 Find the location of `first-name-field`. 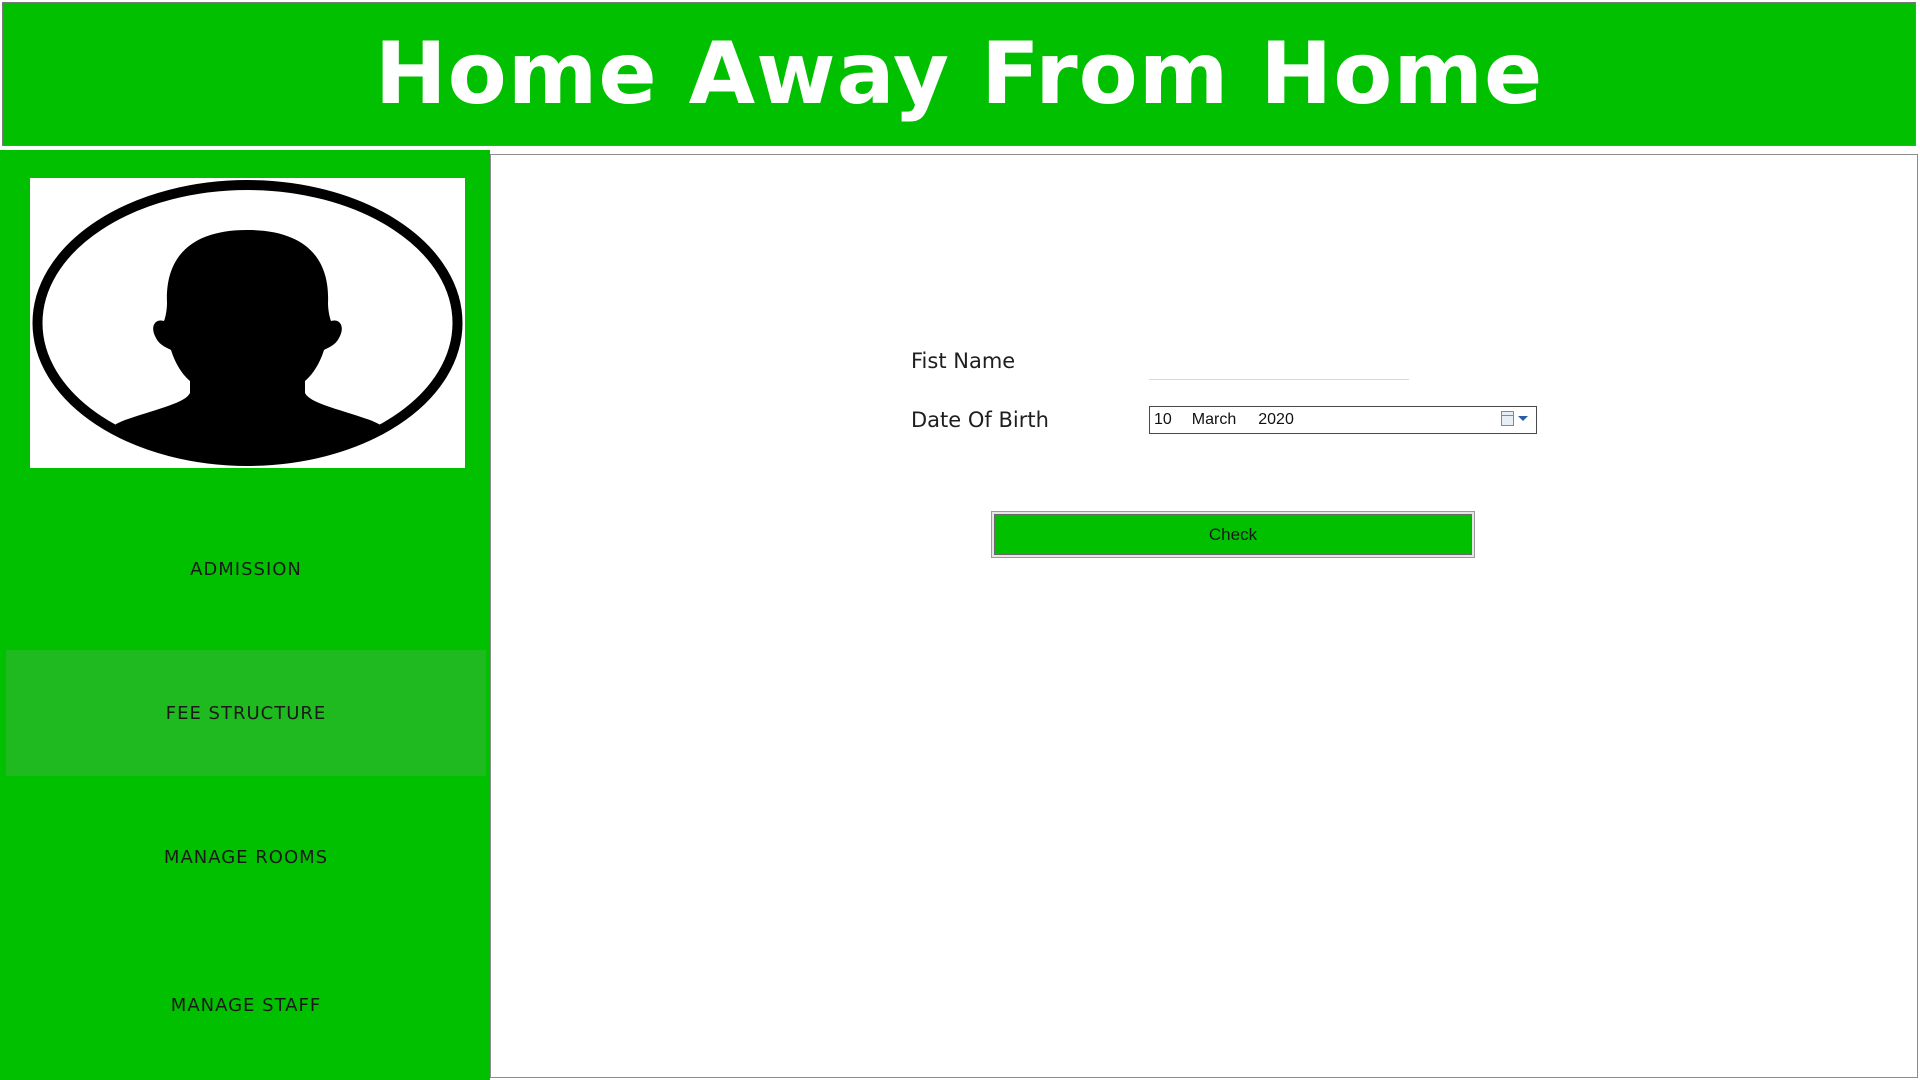

first-name-field is located at coordinates (1279, 365).